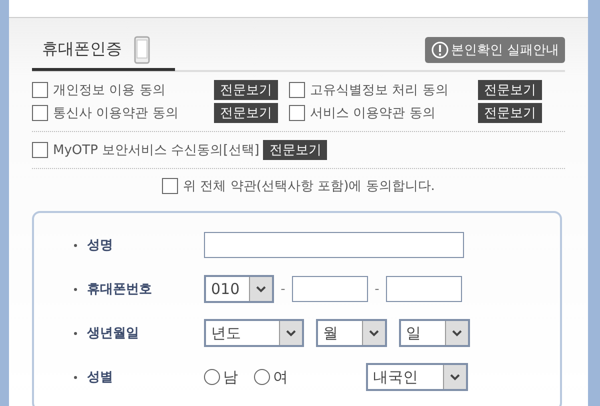 The image size is (600, 406). Describe the element at coordinates (109, 90) in the screenshot. I see `agreement-label: 개인정보 이용 동의` at that location.